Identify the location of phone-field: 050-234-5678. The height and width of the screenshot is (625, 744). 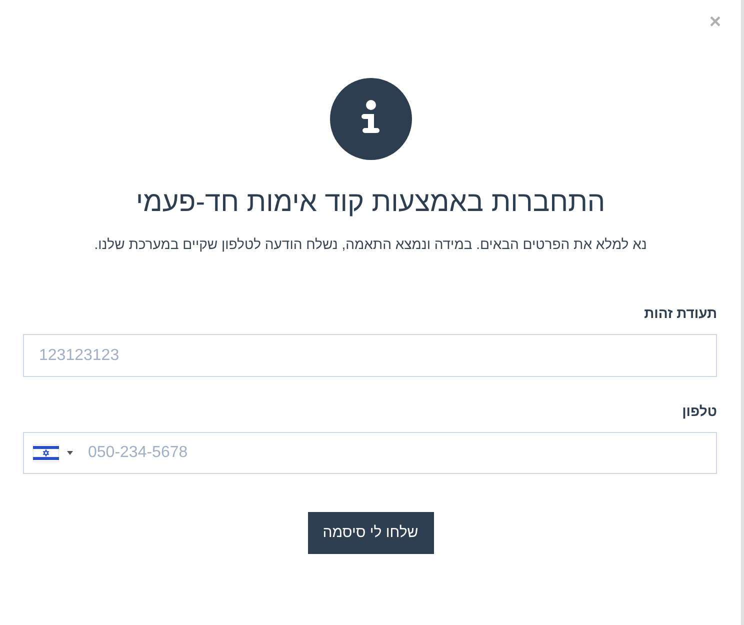
(370, 453).